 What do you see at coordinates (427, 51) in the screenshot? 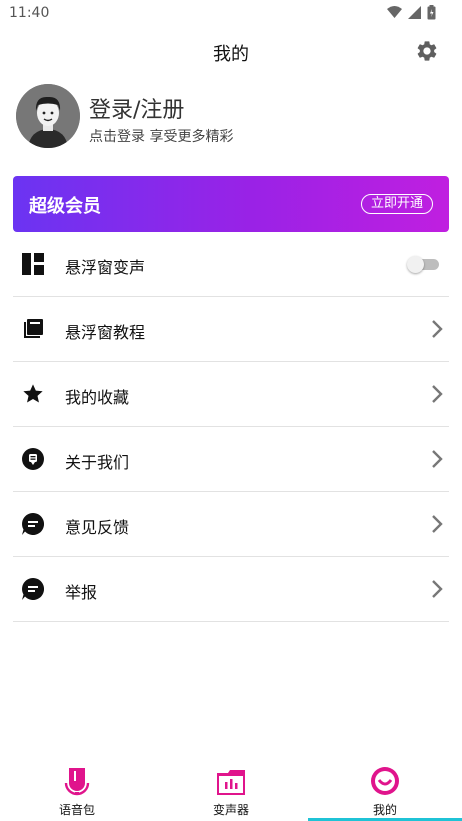
I see `gear-icon` at bounding box center [427, 51].